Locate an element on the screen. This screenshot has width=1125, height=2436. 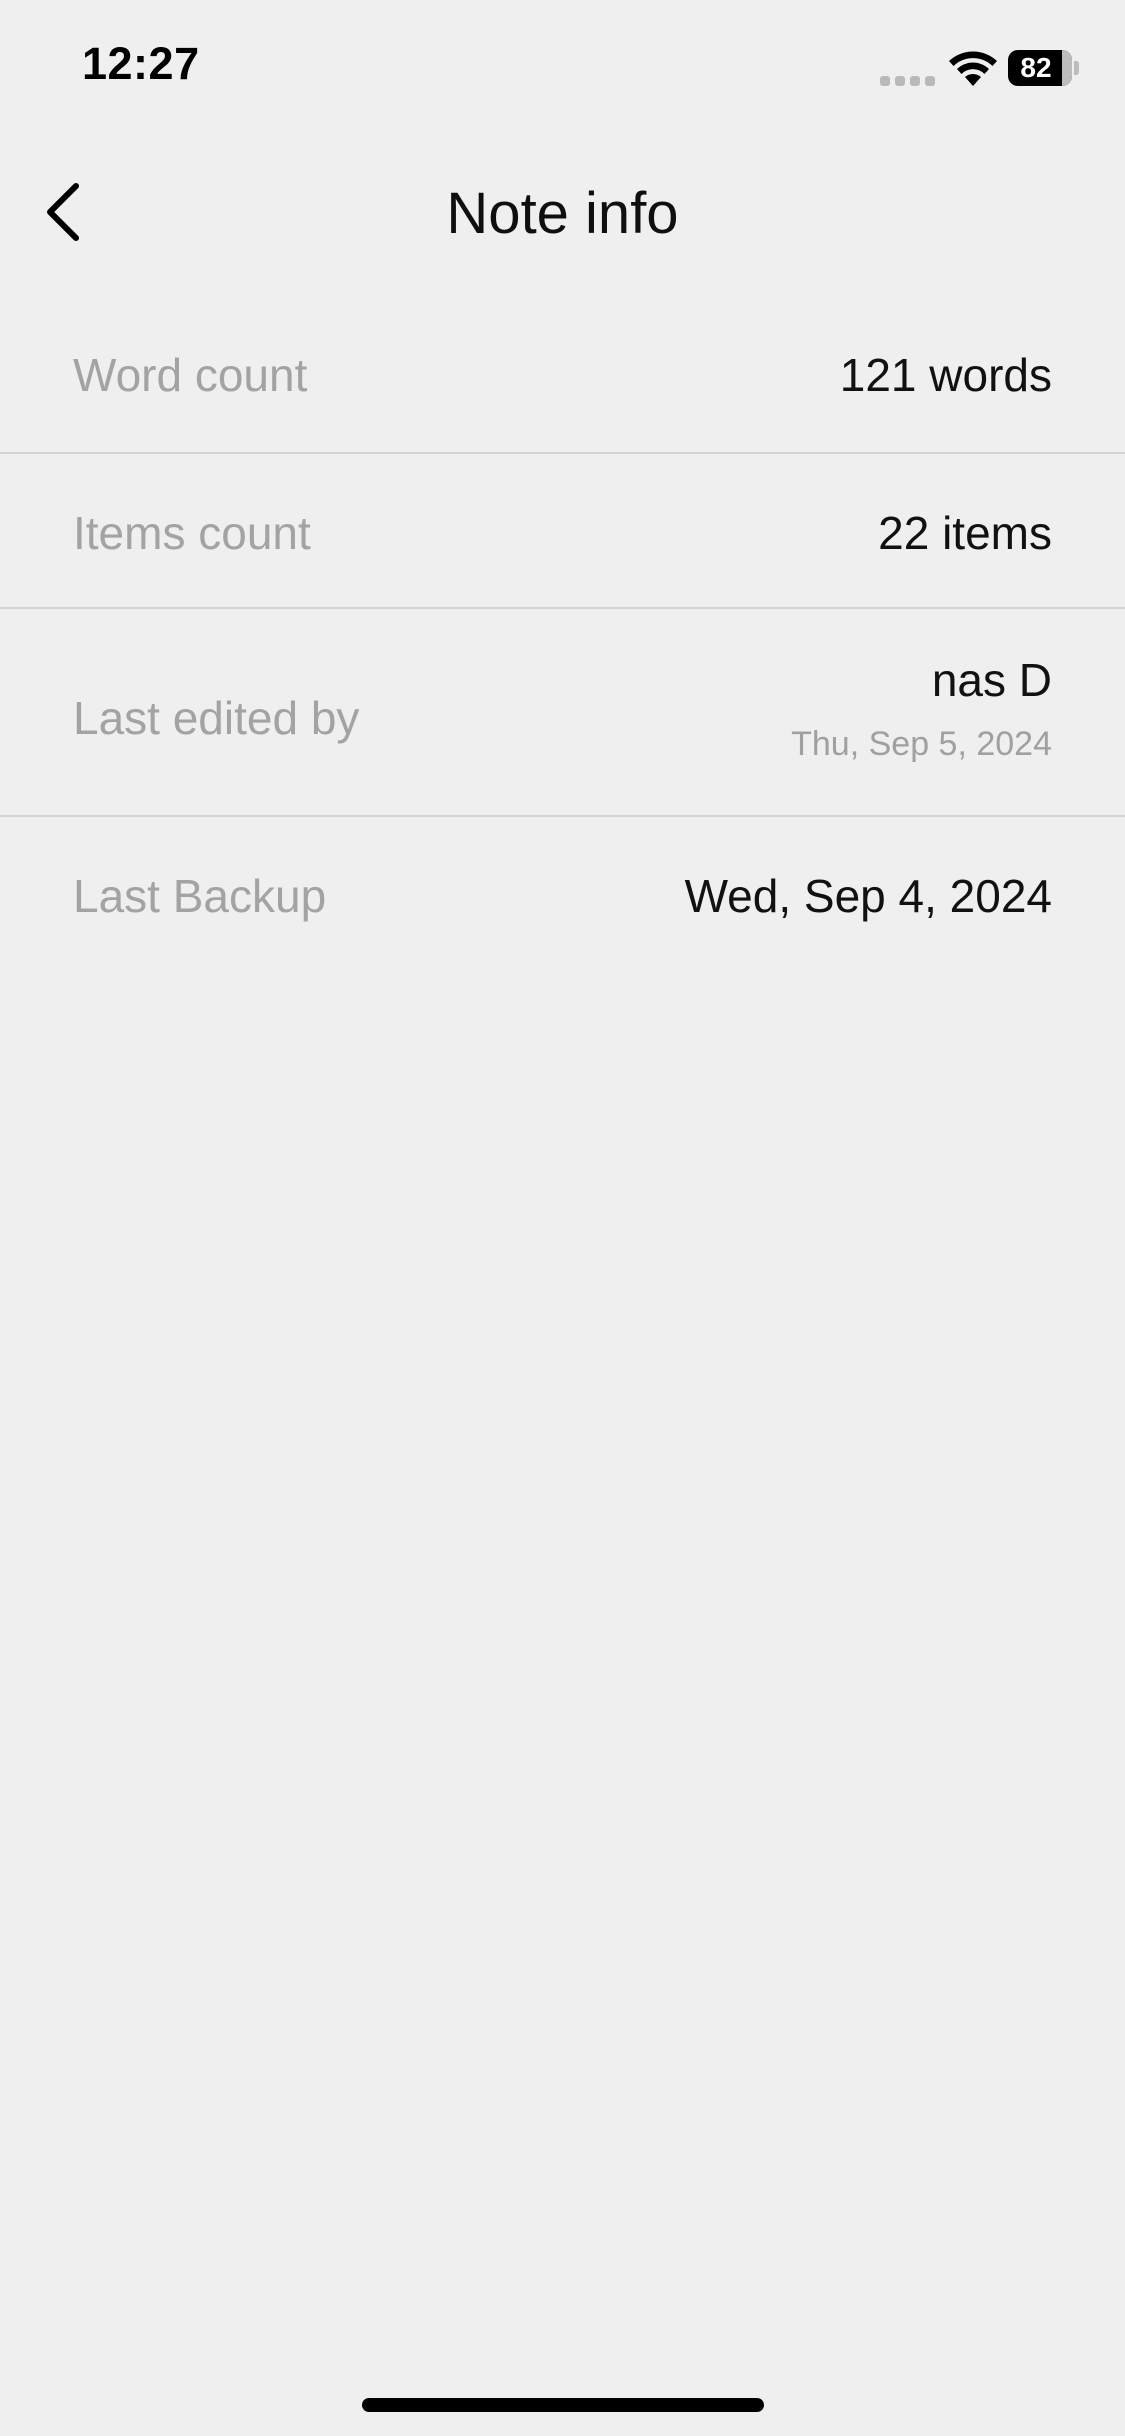
battery-level: 82 is located at coordinates (1036, 67).